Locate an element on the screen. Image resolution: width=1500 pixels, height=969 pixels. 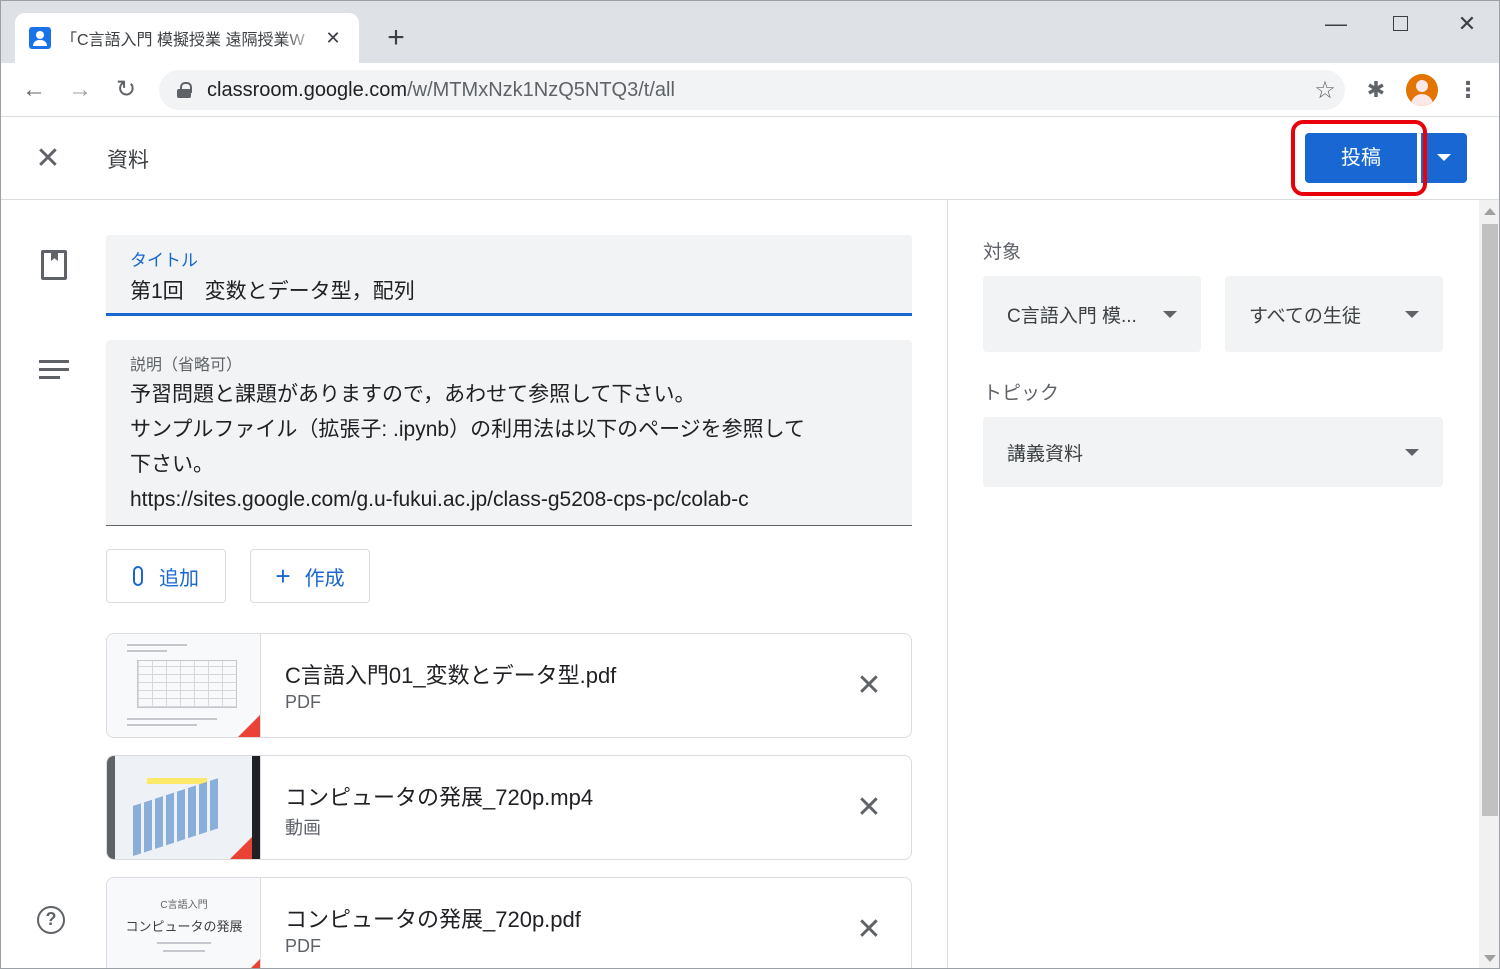
create-button: + 作成 is located at coordinates (310, 576).